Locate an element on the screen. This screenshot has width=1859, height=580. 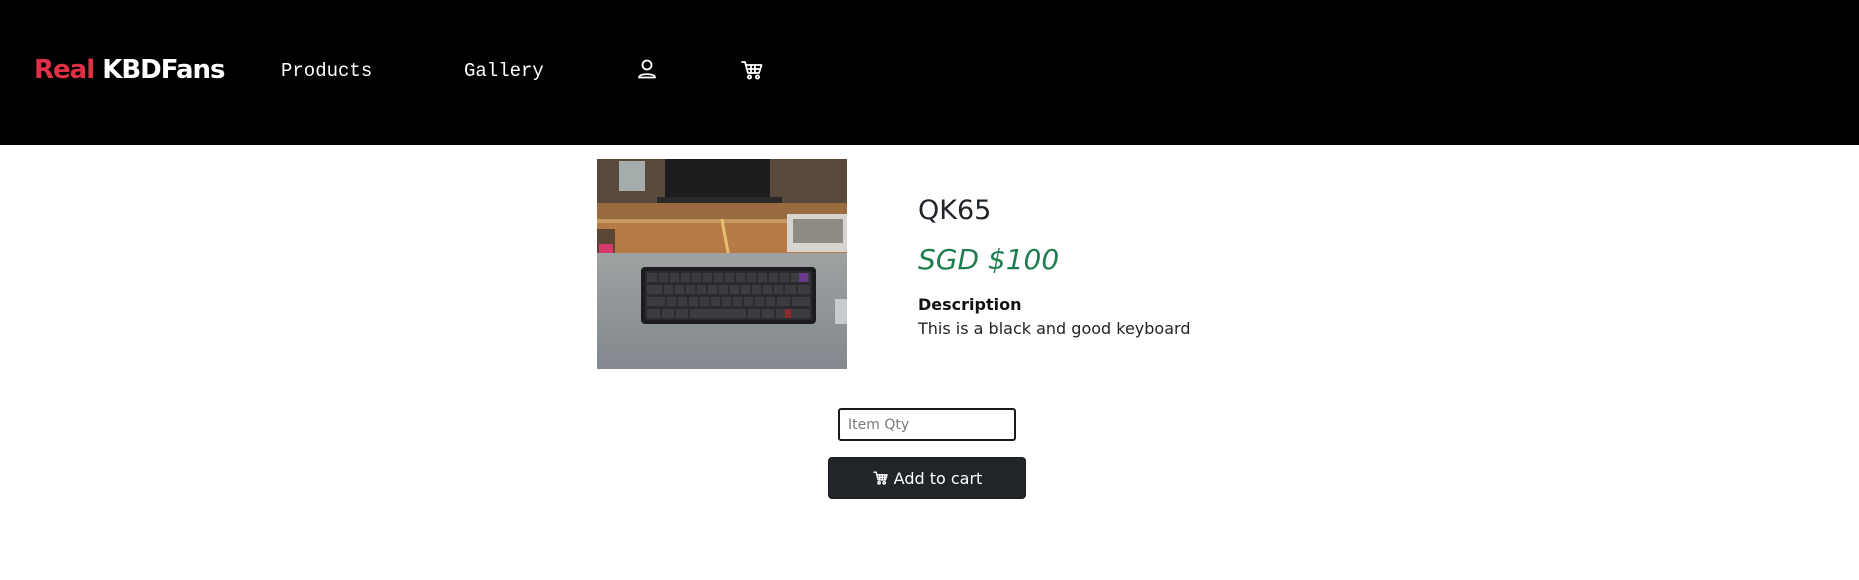
product-price: SGD $100 is located at coordinates (989, 259).